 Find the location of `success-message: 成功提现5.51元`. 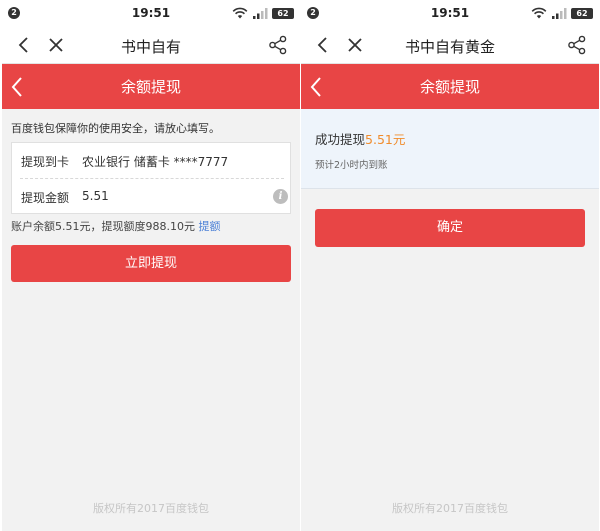

success-message: 成功提现5.51元 is located at coordinates (360, 138).